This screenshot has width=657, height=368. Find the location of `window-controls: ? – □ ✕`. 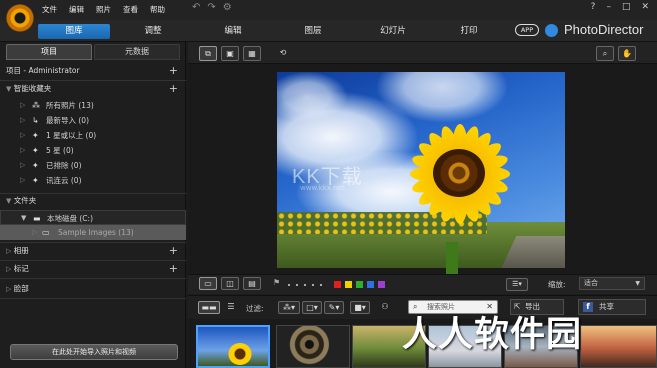

window-controls: ? – □ ✕ is located at coordinates (620, 7).